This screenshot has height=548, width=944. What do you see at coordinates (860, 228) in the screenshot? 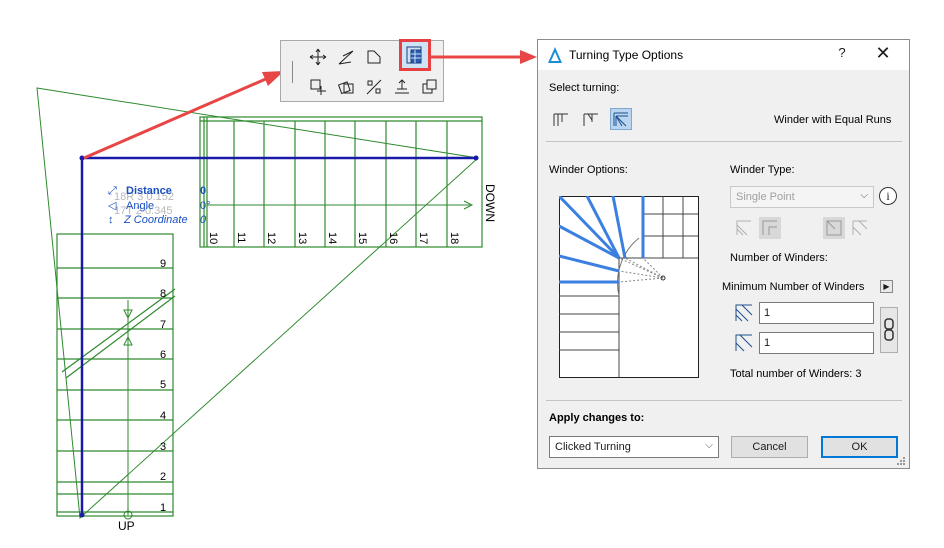
I see `winder-corner-out-icon` at bounding box center [860, 228].